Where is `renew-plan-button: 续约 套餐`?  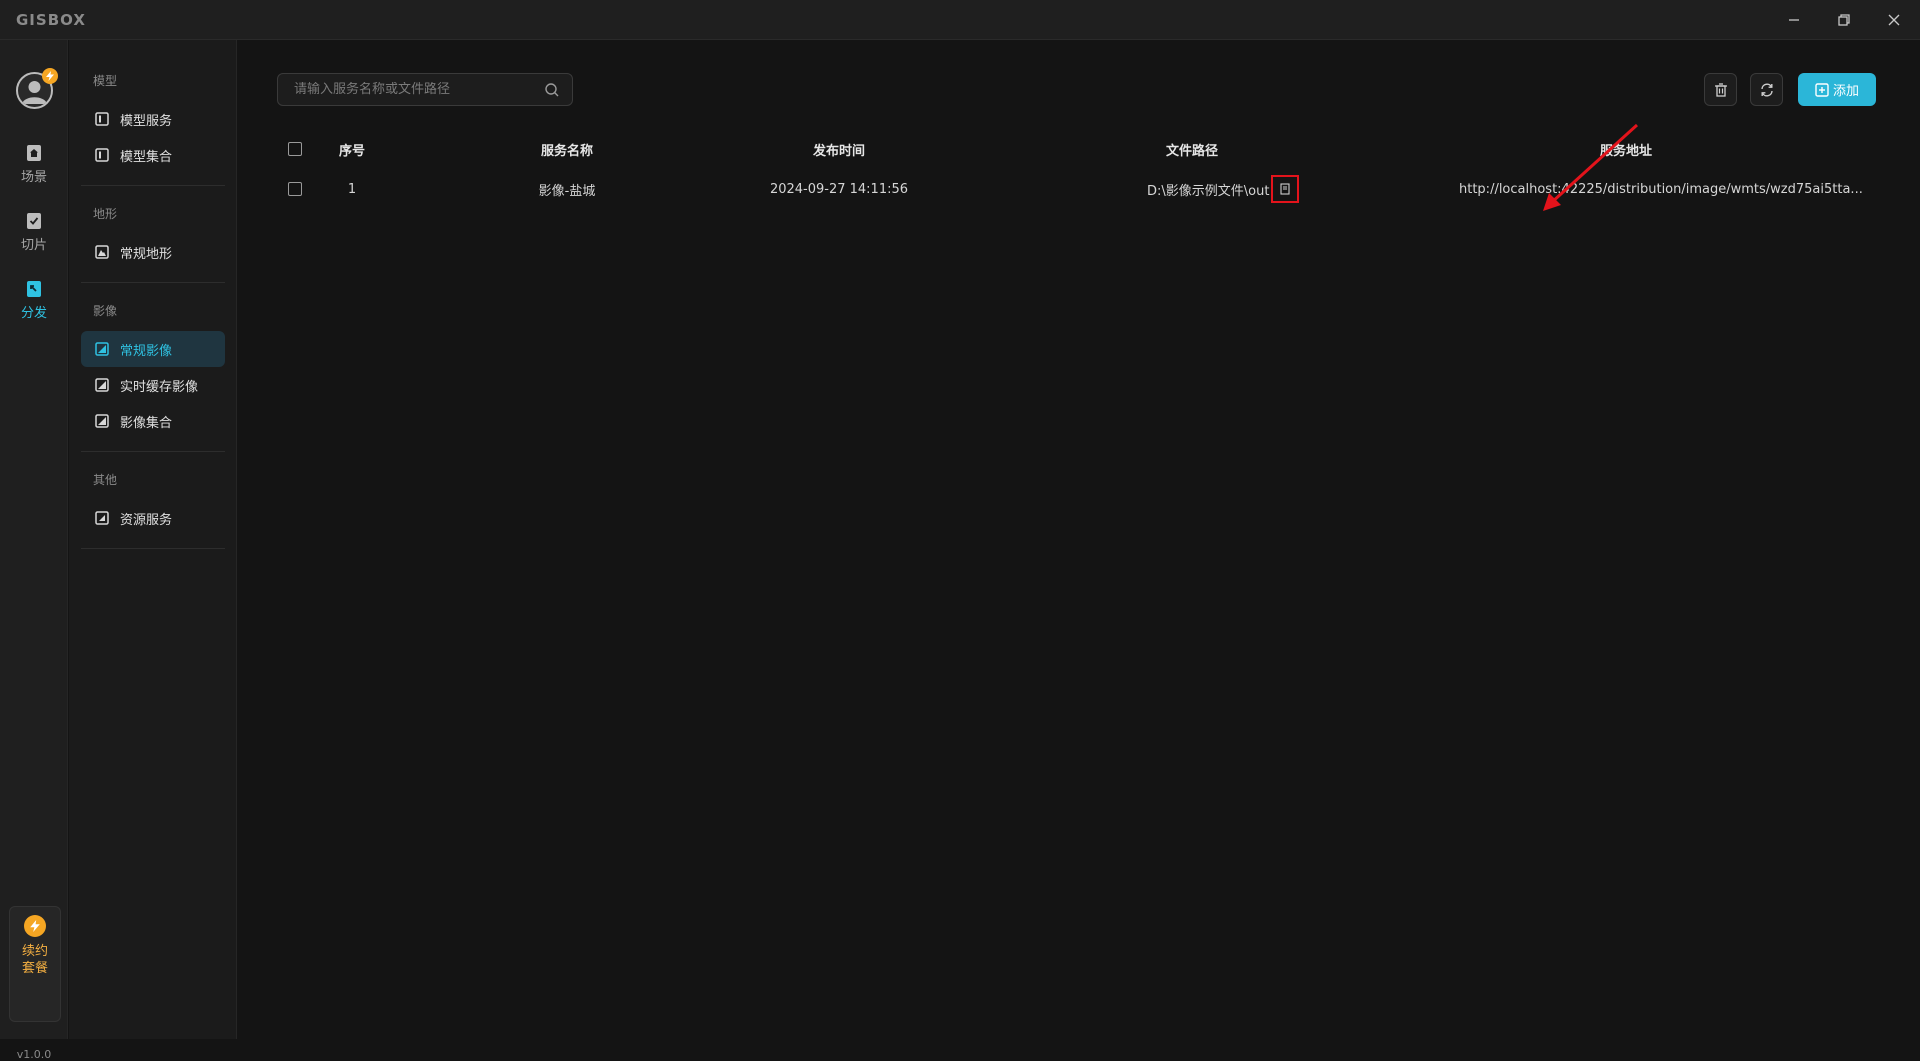
renew-plan-button: 续约 套餐 is located at coordinates (35, 964).